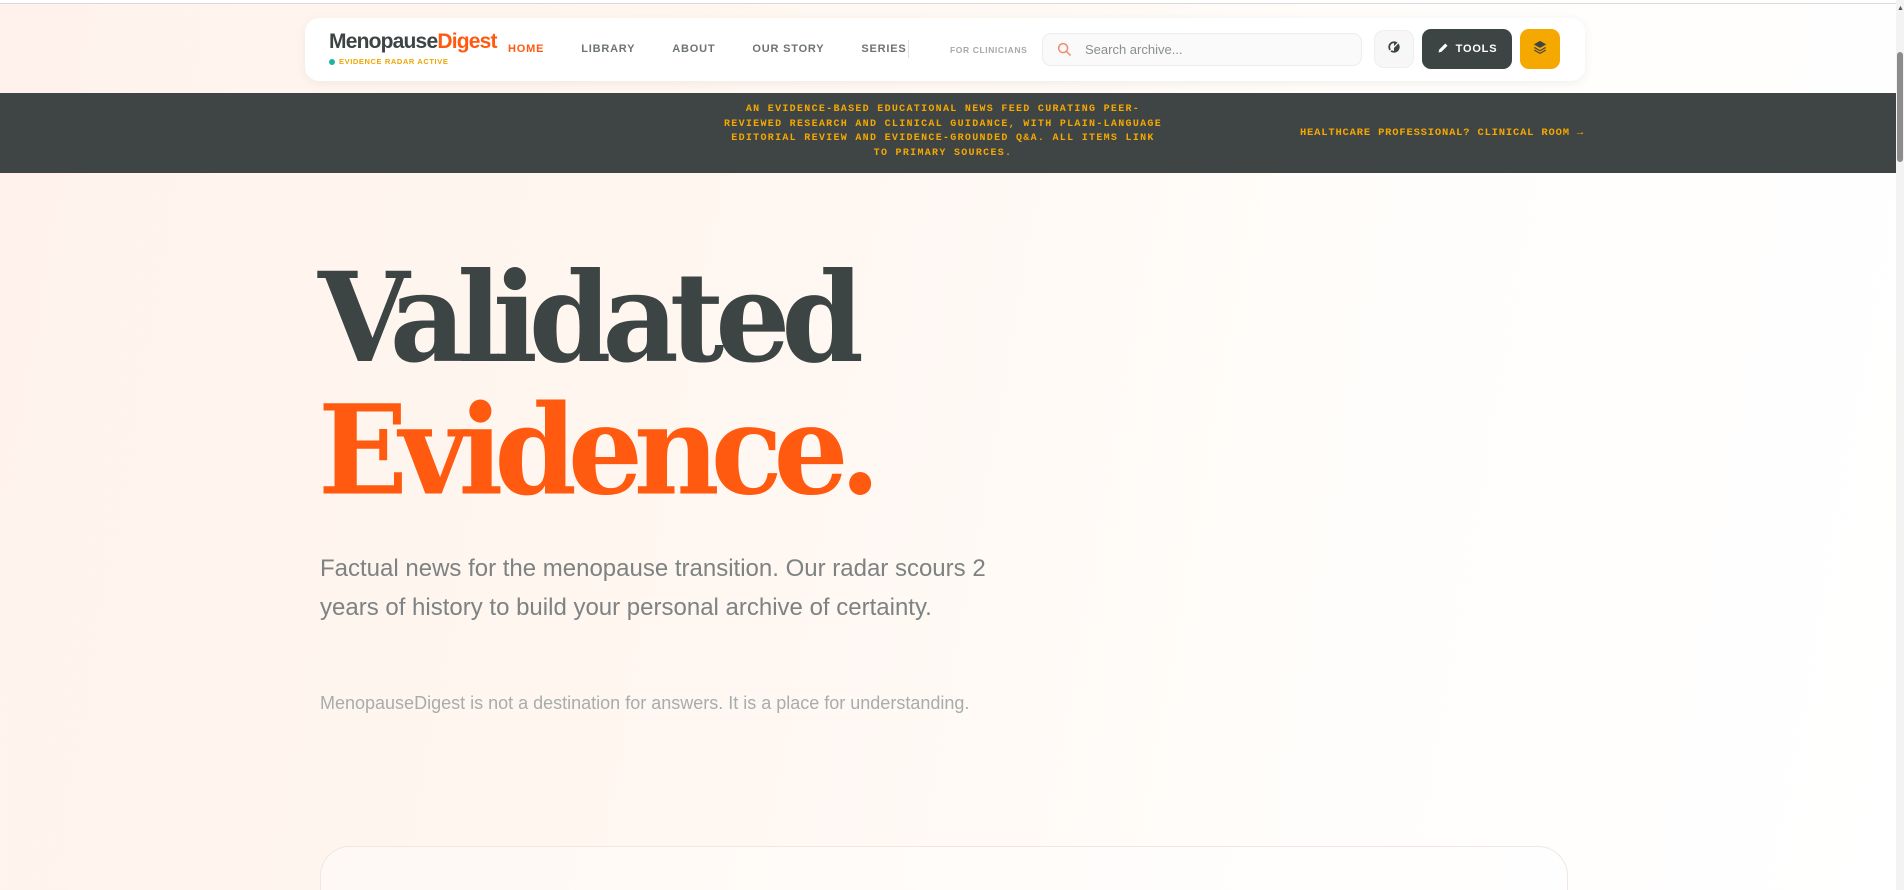 This screenshot has height=890, width=1904. I want to click on hero-title: Validated Evidence., so click(599, 383).